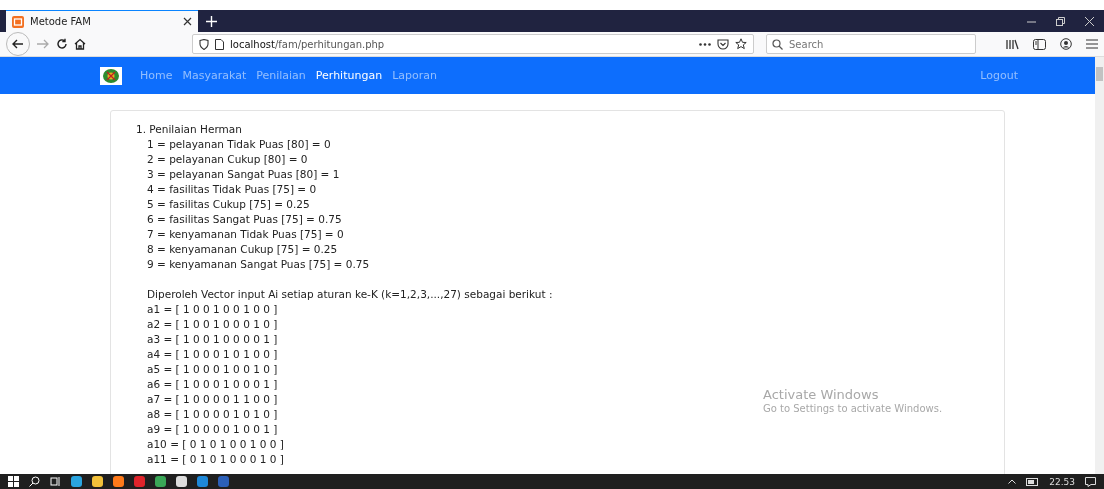 The height and width of the screenshot is (489, 1104). What do you see at coordinates (473, 44) in the screenshot?
I see `address-field: localhost/fam/perhitungan.php` at bounding box center [473, 44].